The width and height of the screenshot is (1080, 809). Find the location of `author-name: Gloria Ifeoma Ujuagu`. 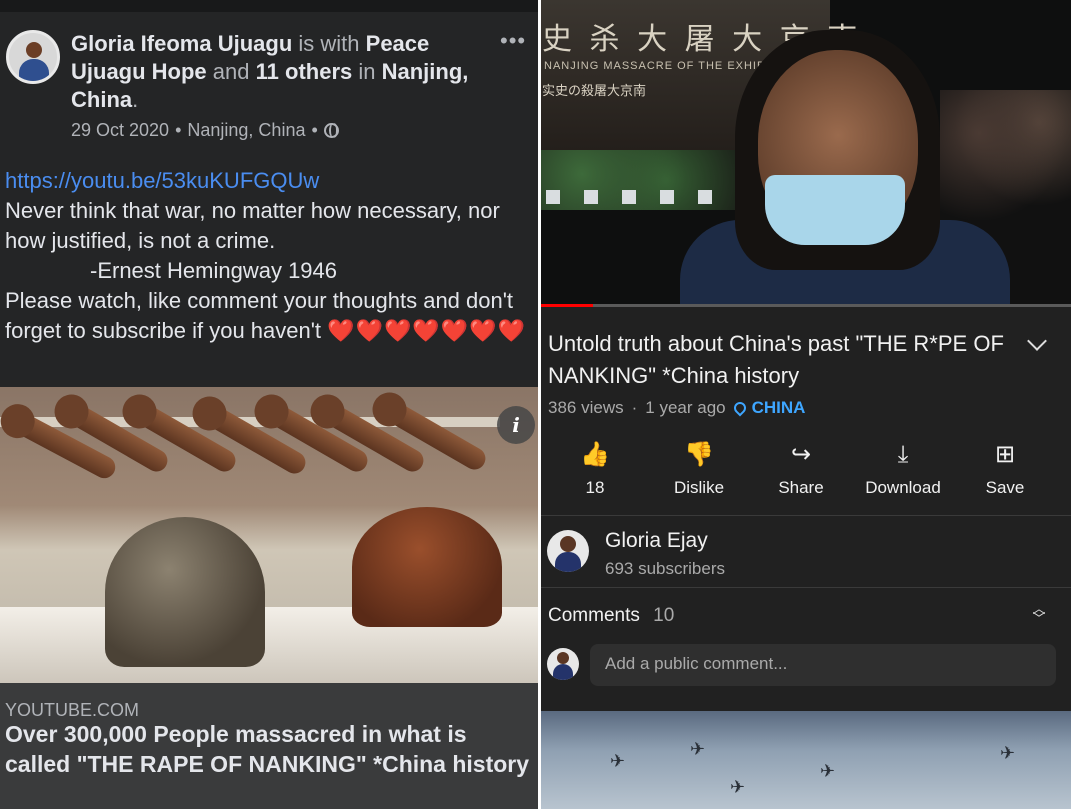

author-name: Gloria Ifeoma Ujuagu is located at coordinates (181, 43).